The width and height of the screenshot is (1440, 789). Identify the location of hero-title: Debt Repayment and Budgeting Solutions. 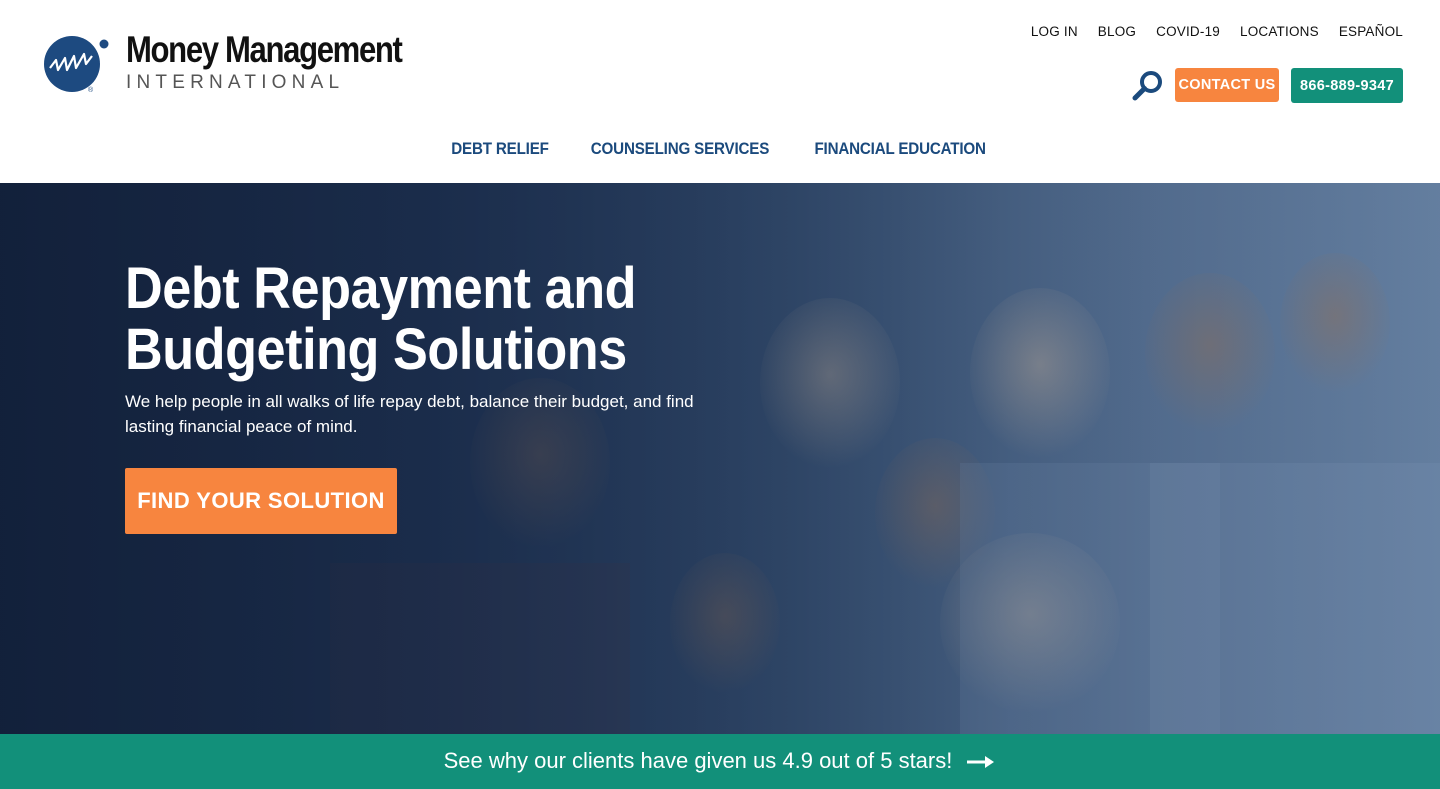
(381, 319).